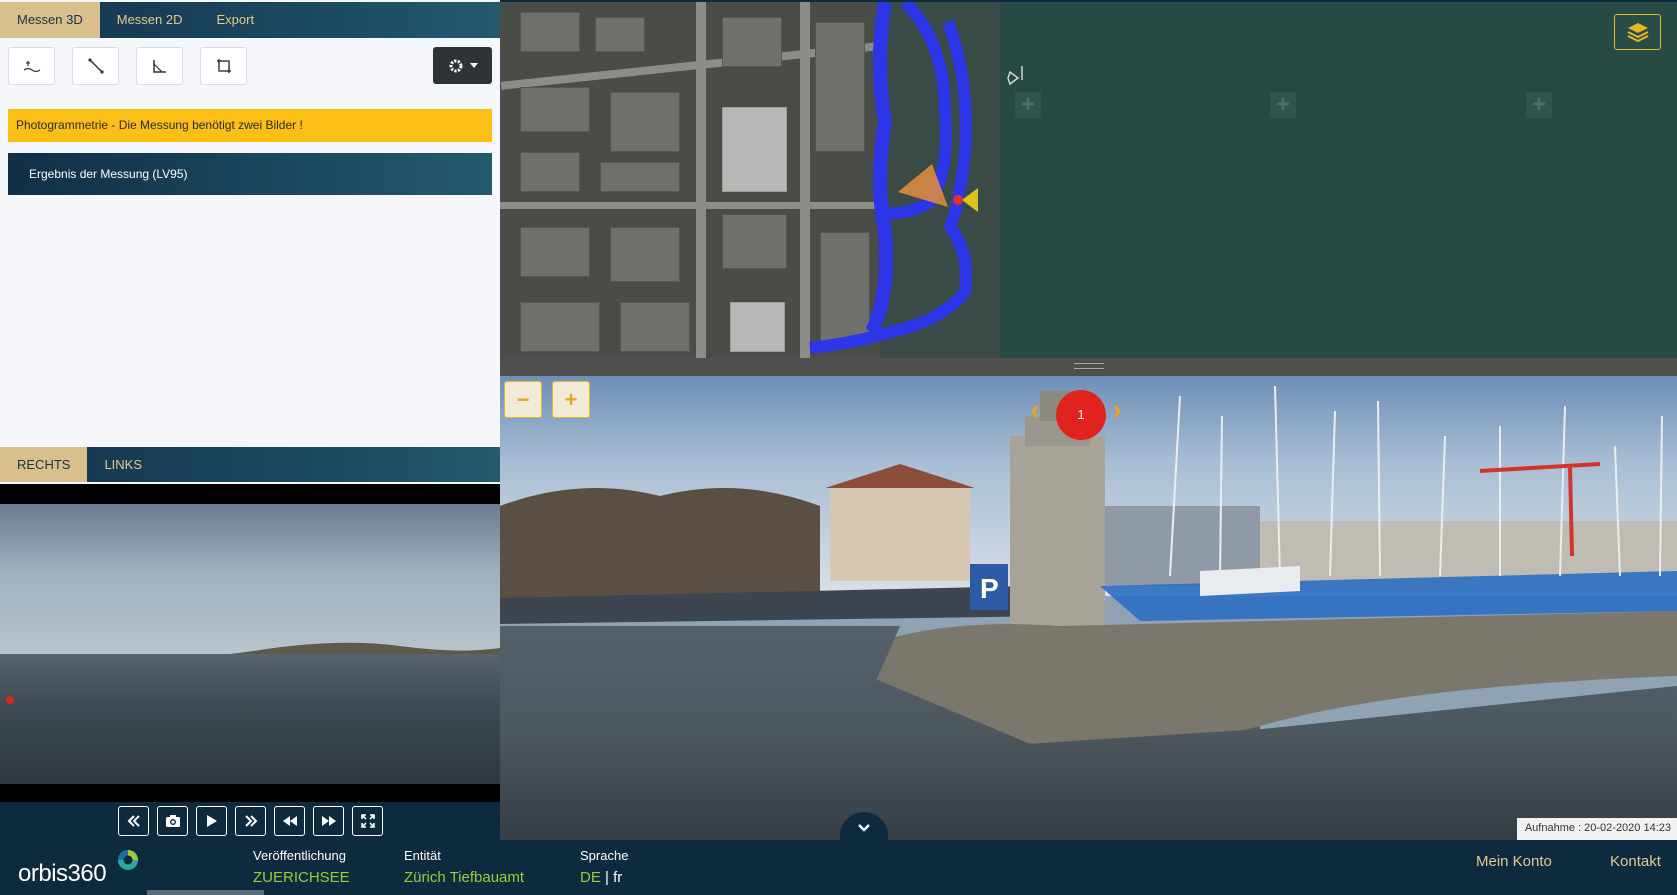 Image resolution: width=1677 pixels, height=895 pixels. What do you see at coordinates (62, 873) in the screenshot?
I see `orbis360-logo: orbis360` at bounding box center [62, 873].